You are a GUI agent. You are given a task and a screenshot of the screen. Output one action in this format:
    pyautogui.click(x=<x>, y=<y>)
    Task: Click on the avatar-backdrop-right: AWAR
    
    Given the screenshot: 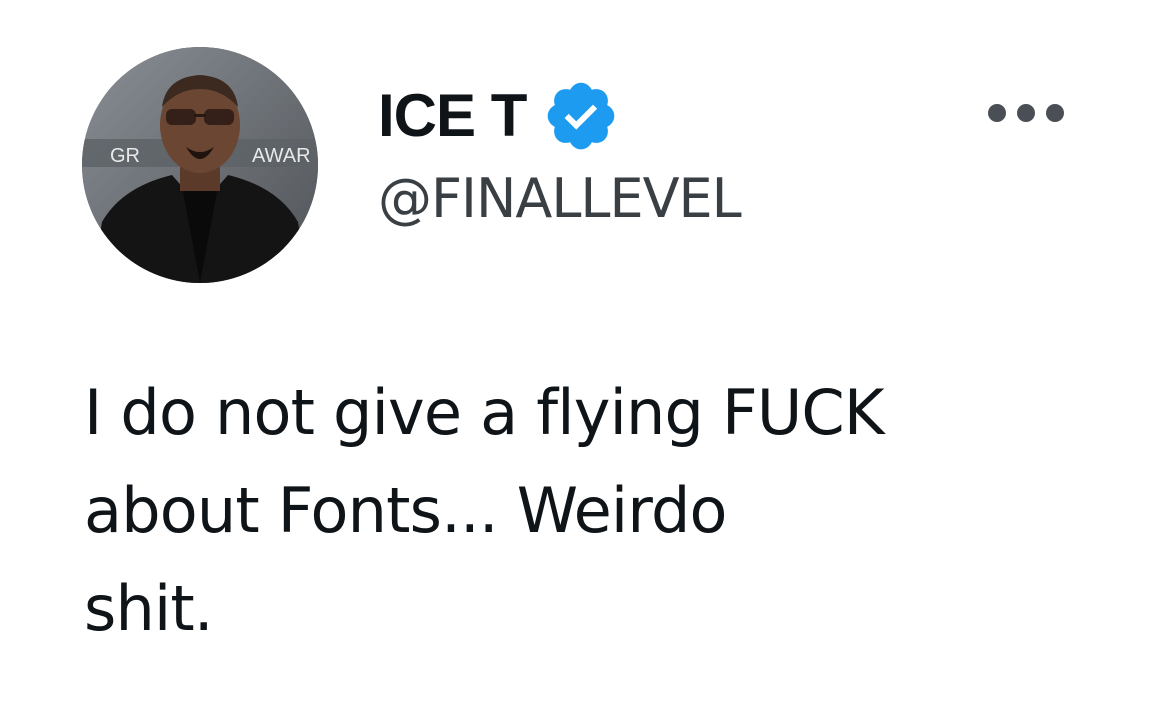 What is the action you would take?
    pyautogui.click(x=281, y=156)
    